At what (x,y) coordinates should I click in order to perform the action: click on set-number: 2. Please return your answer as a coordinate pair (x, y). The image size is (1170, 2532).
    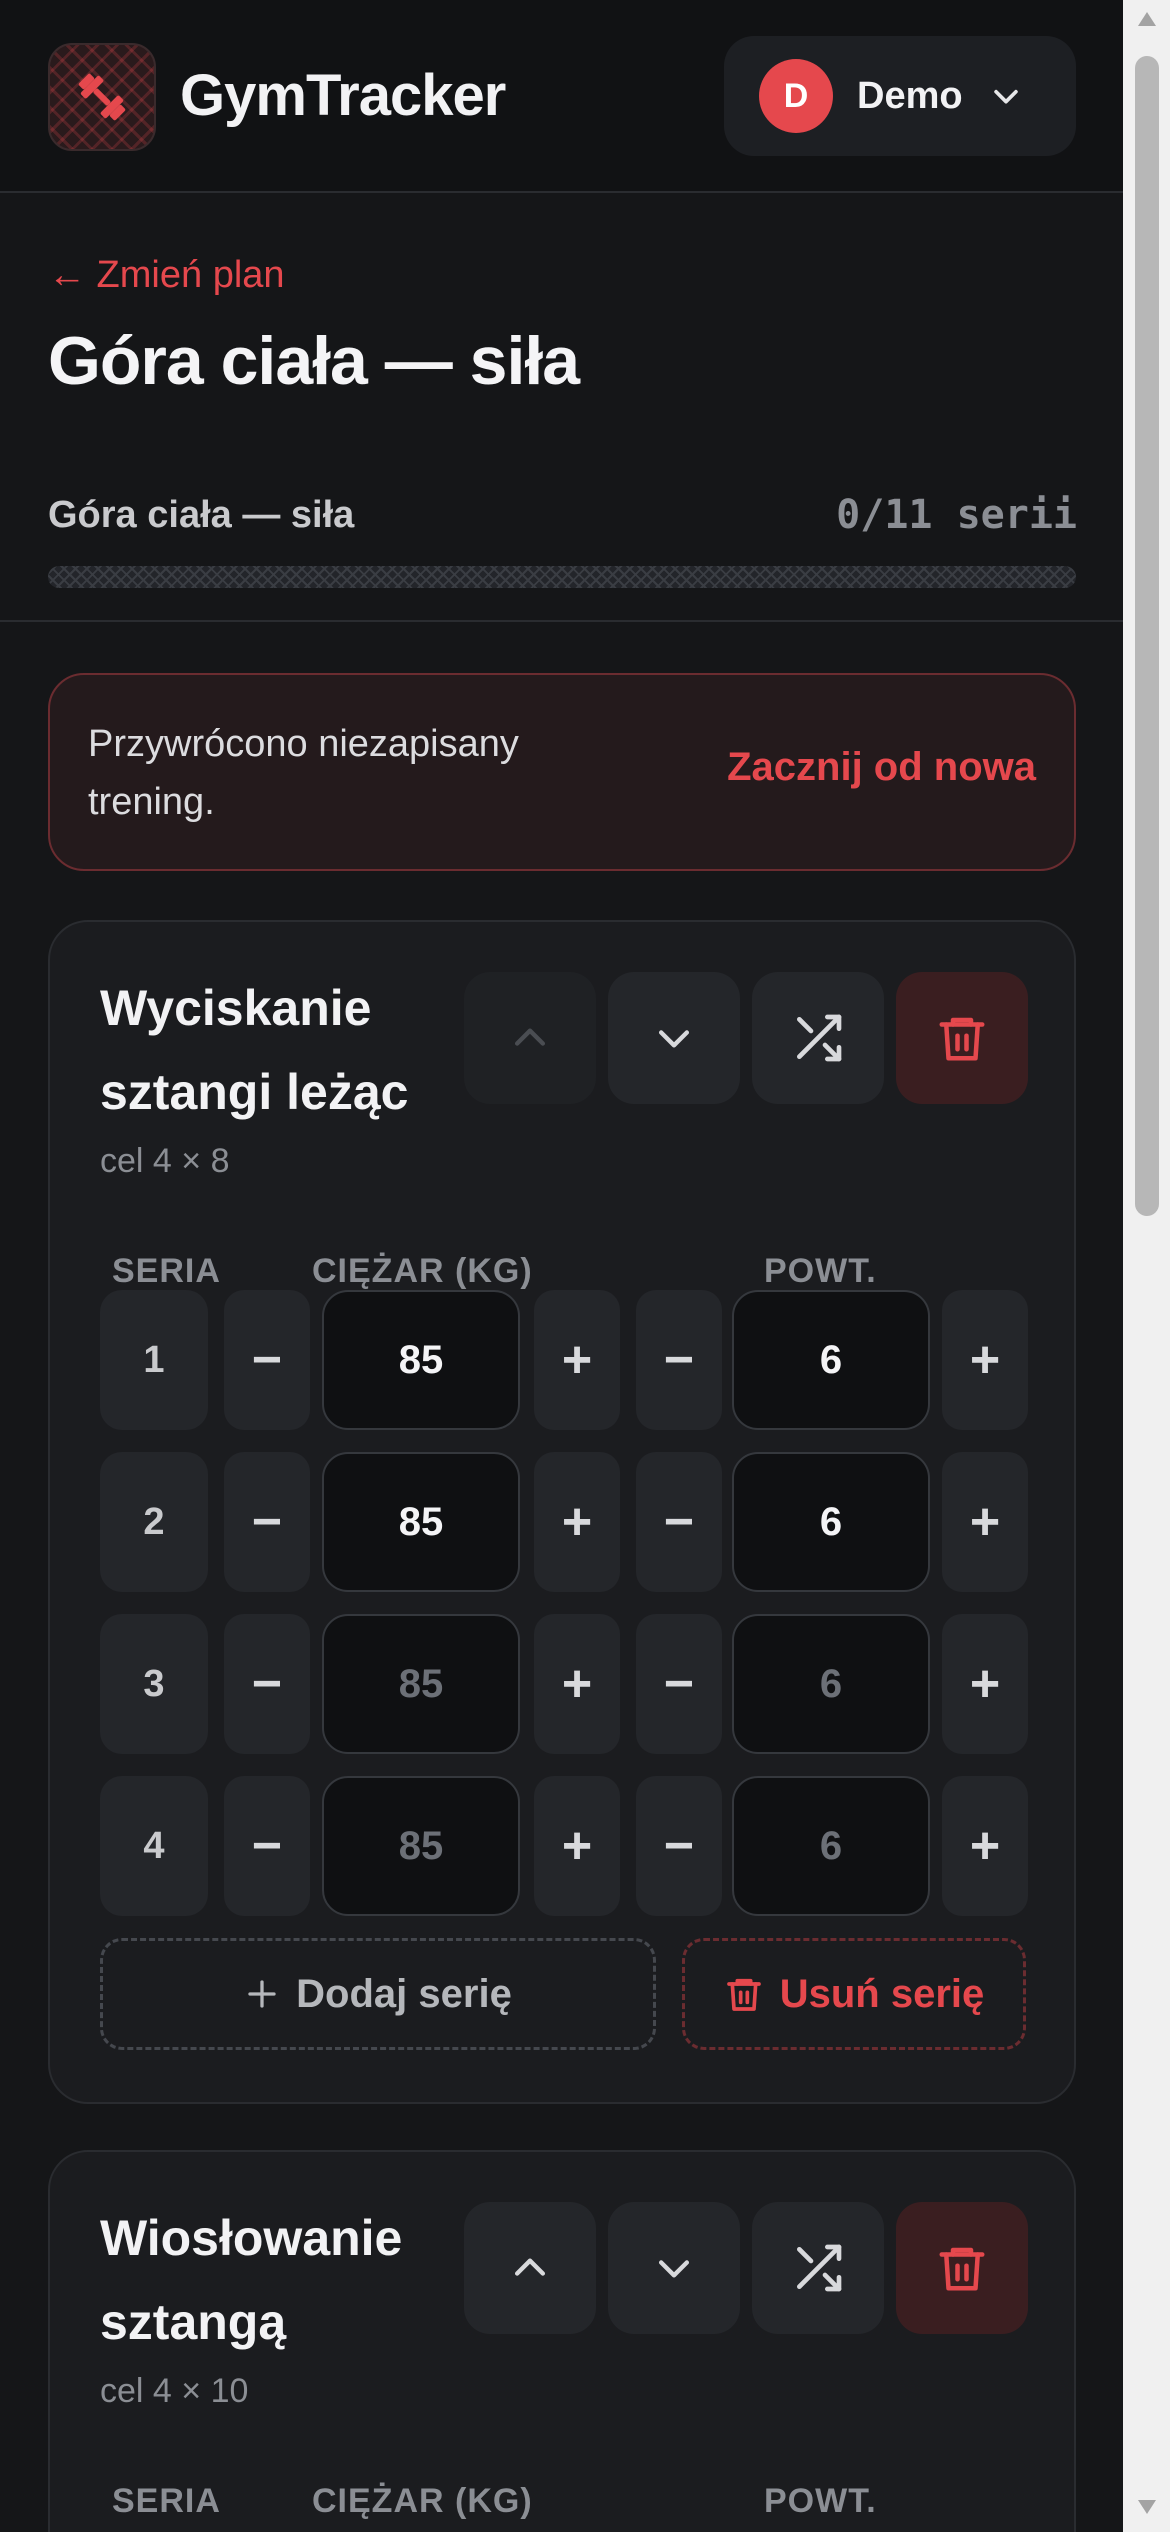
    Looking at the image, I should click on (154, 1522).